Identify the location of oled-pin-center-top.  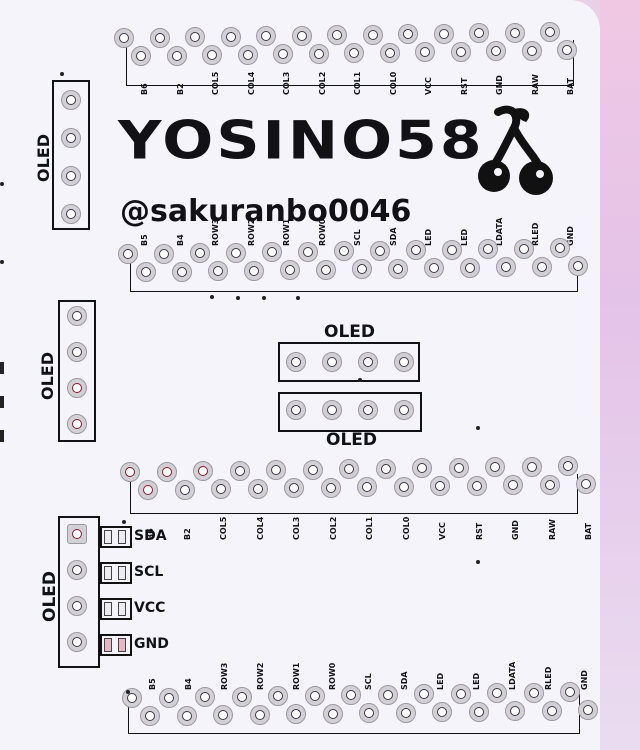
(368, 362).